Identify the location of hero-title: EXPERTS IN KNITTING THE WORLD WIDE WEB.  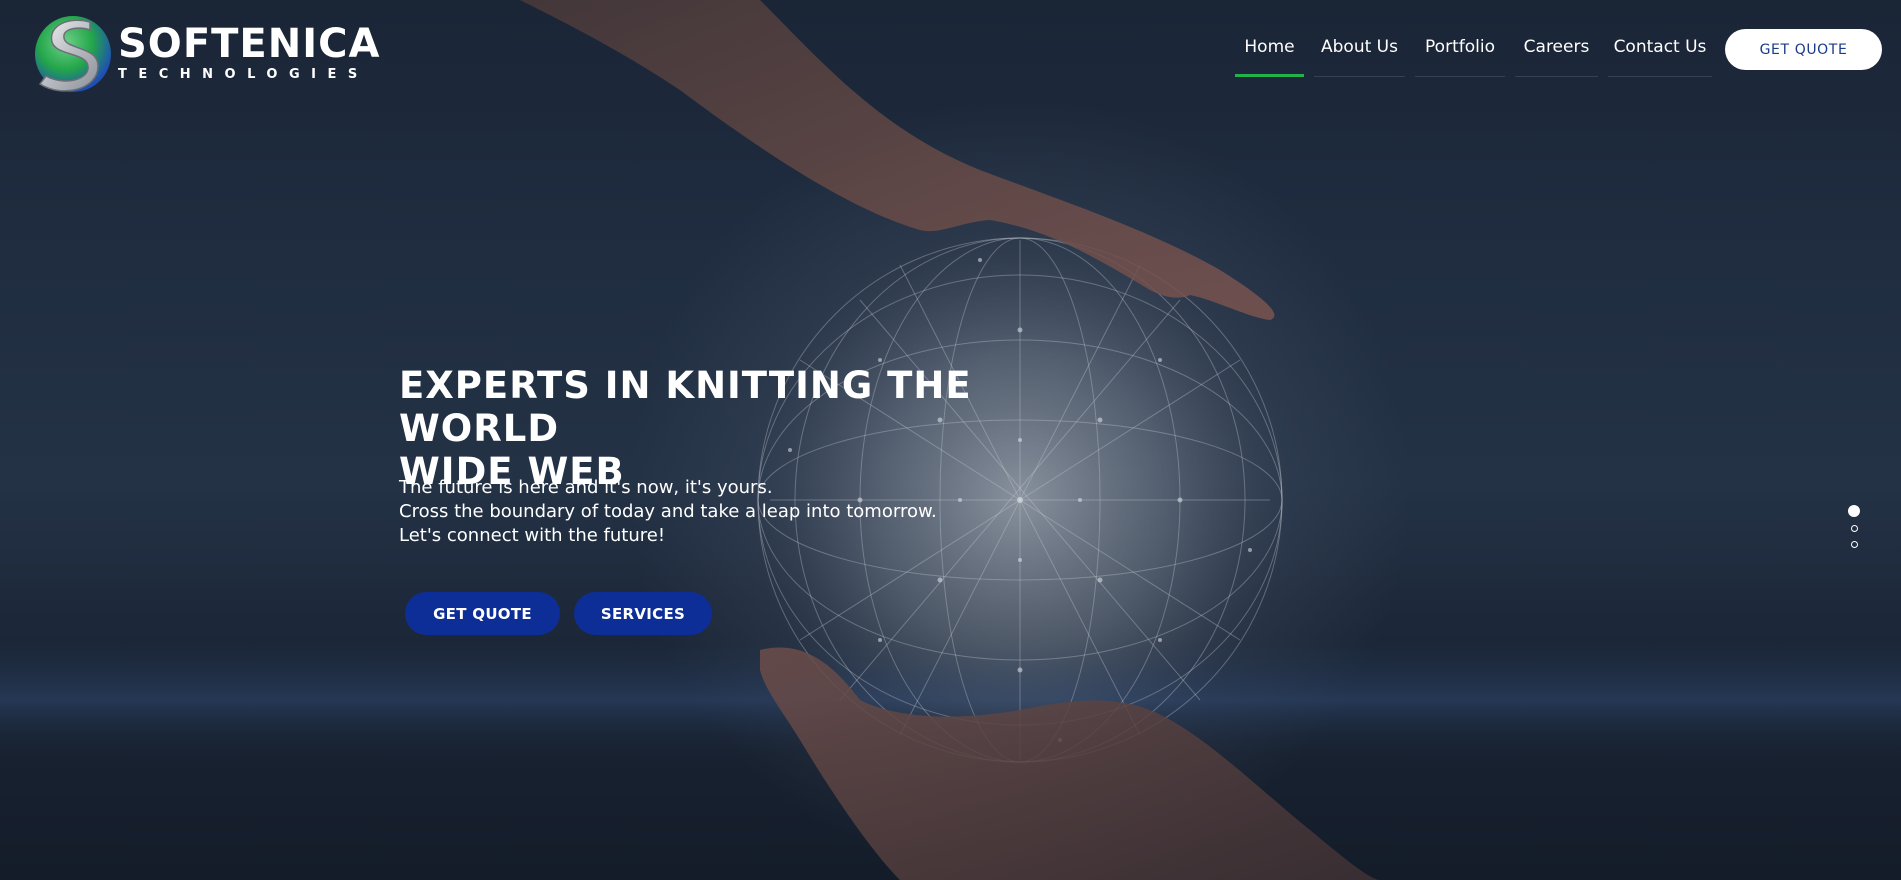
(739, 428).